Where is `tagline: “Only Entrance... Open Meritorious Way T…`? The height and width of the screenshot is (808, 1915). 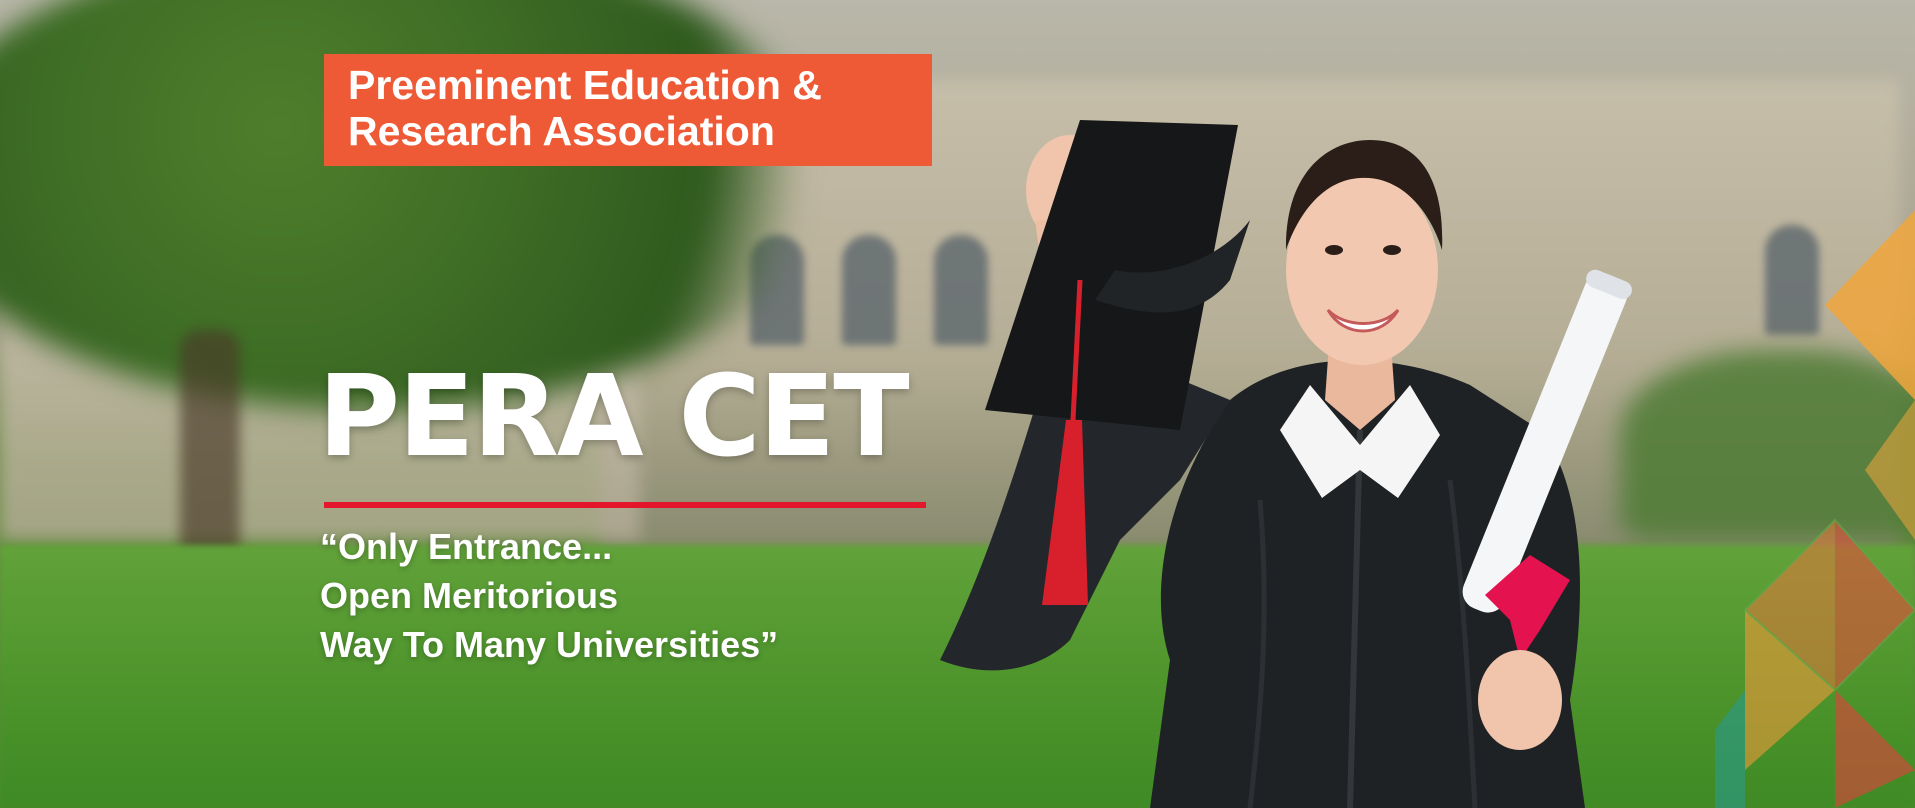
tagline: “Only Entrance... Open Meritorious Way T… is located at coordinates (620, 595).